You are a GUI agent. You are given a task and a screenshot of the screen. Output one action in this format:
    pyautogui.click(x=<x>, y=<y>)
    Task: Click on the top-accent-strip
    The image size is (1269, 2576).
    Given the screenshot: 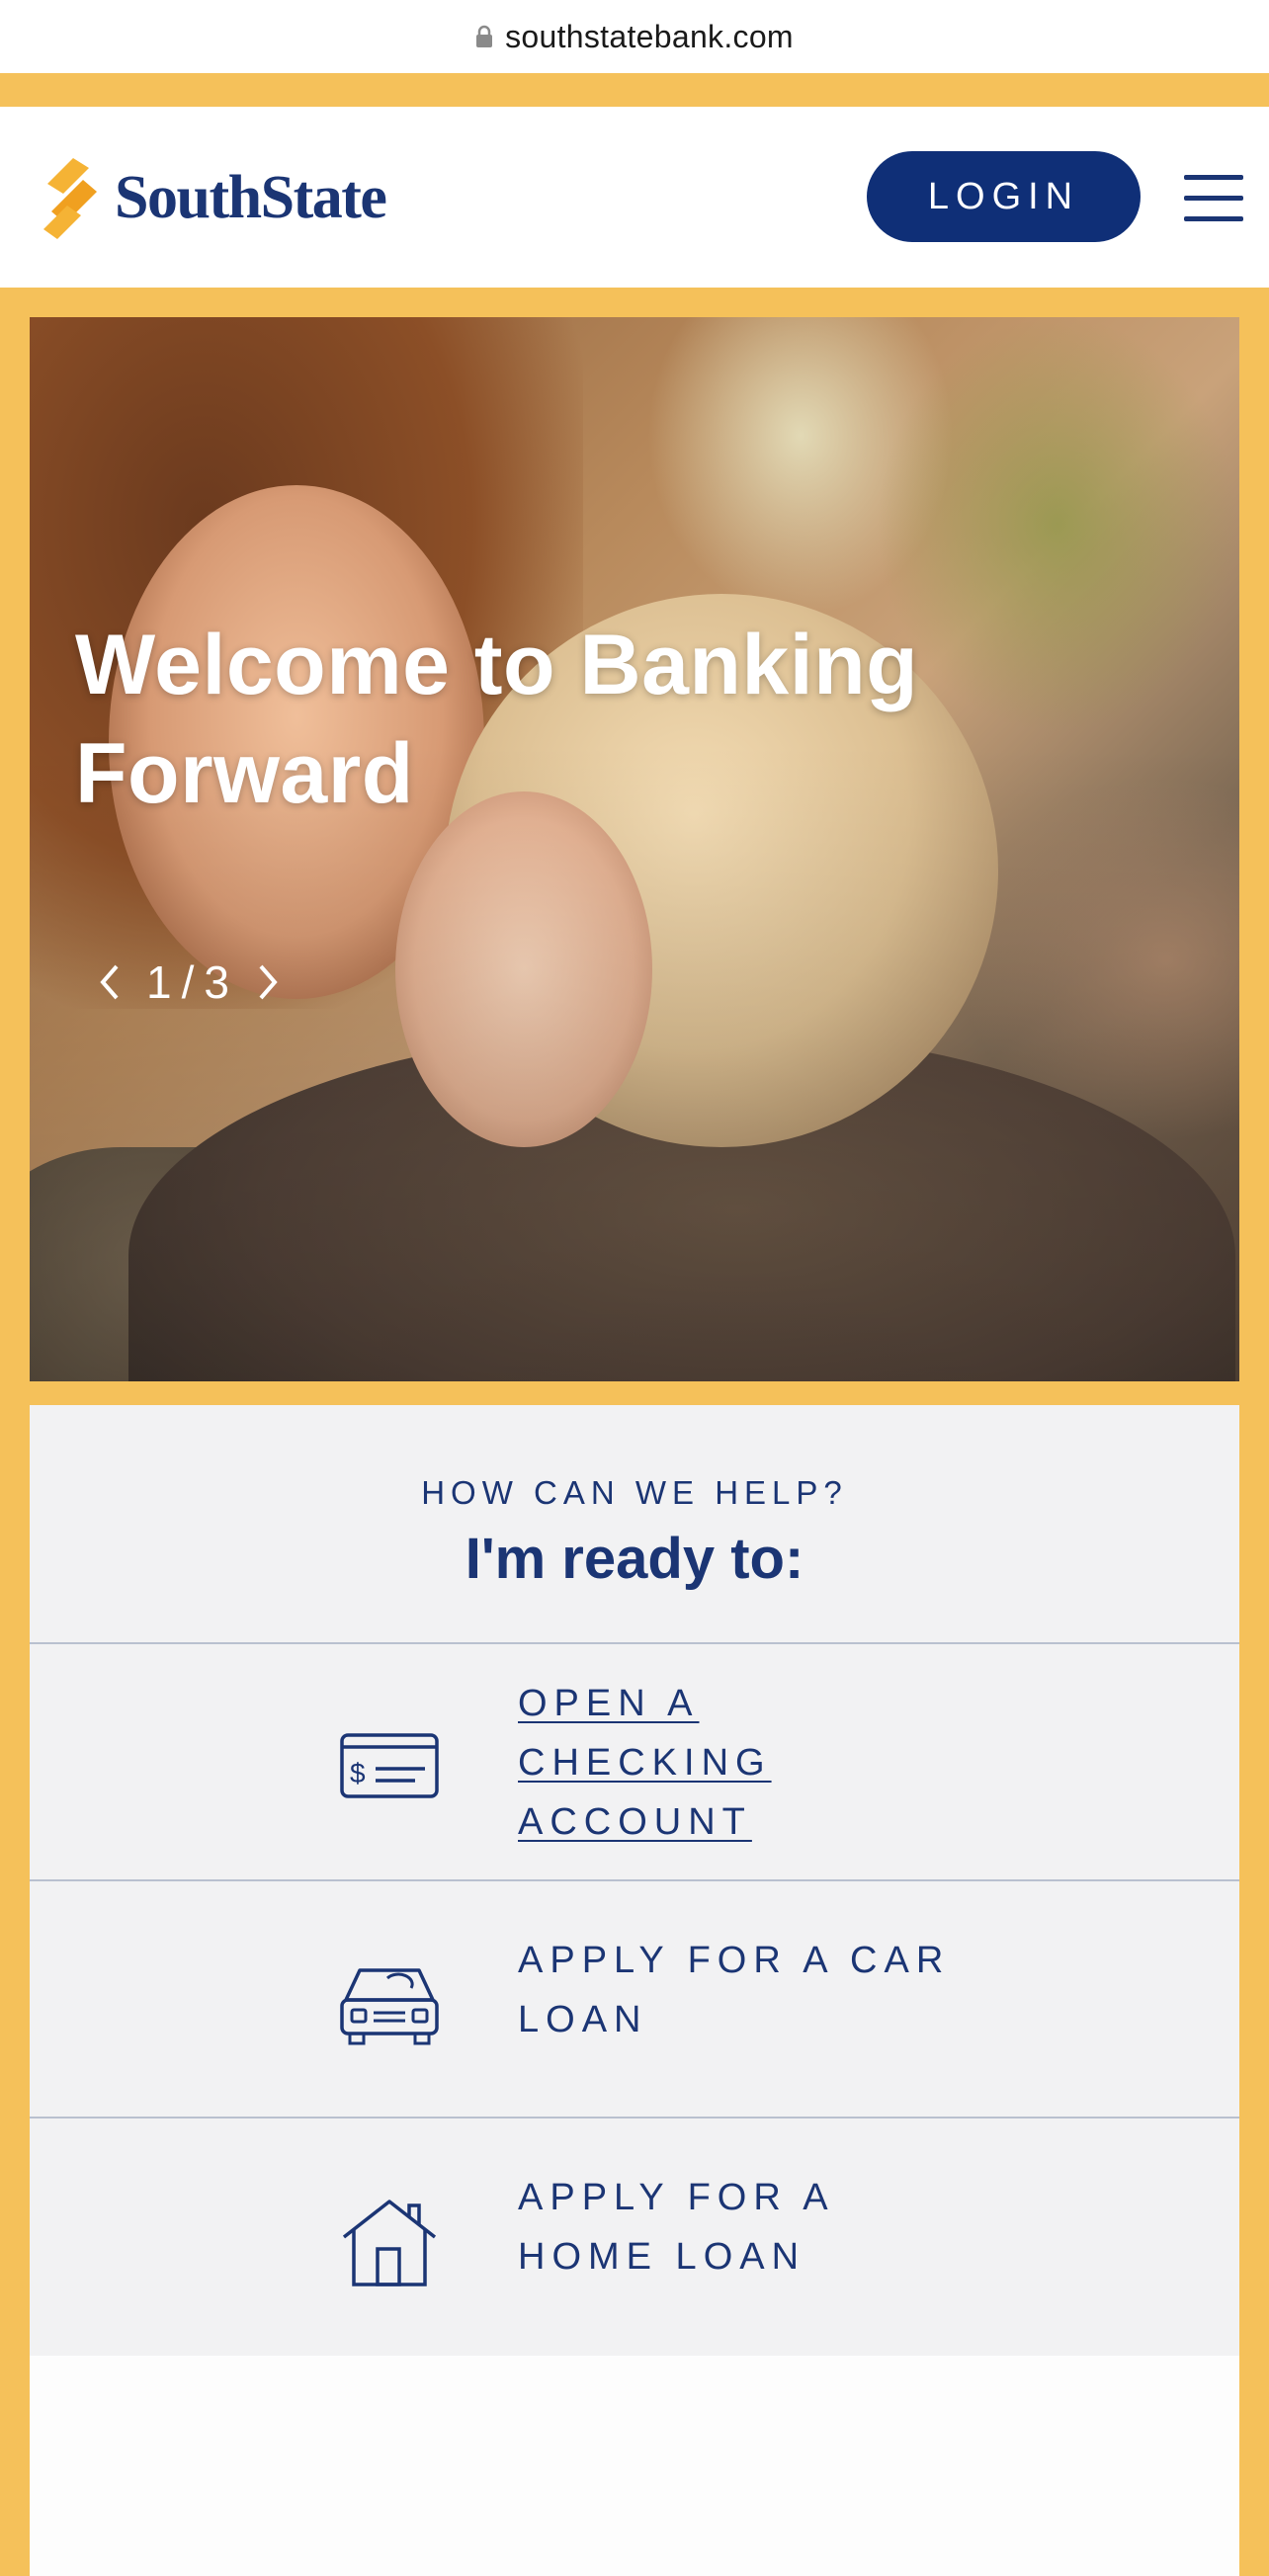 What is the action you would take?
    pyautogui.click(x=634, y=90)
    